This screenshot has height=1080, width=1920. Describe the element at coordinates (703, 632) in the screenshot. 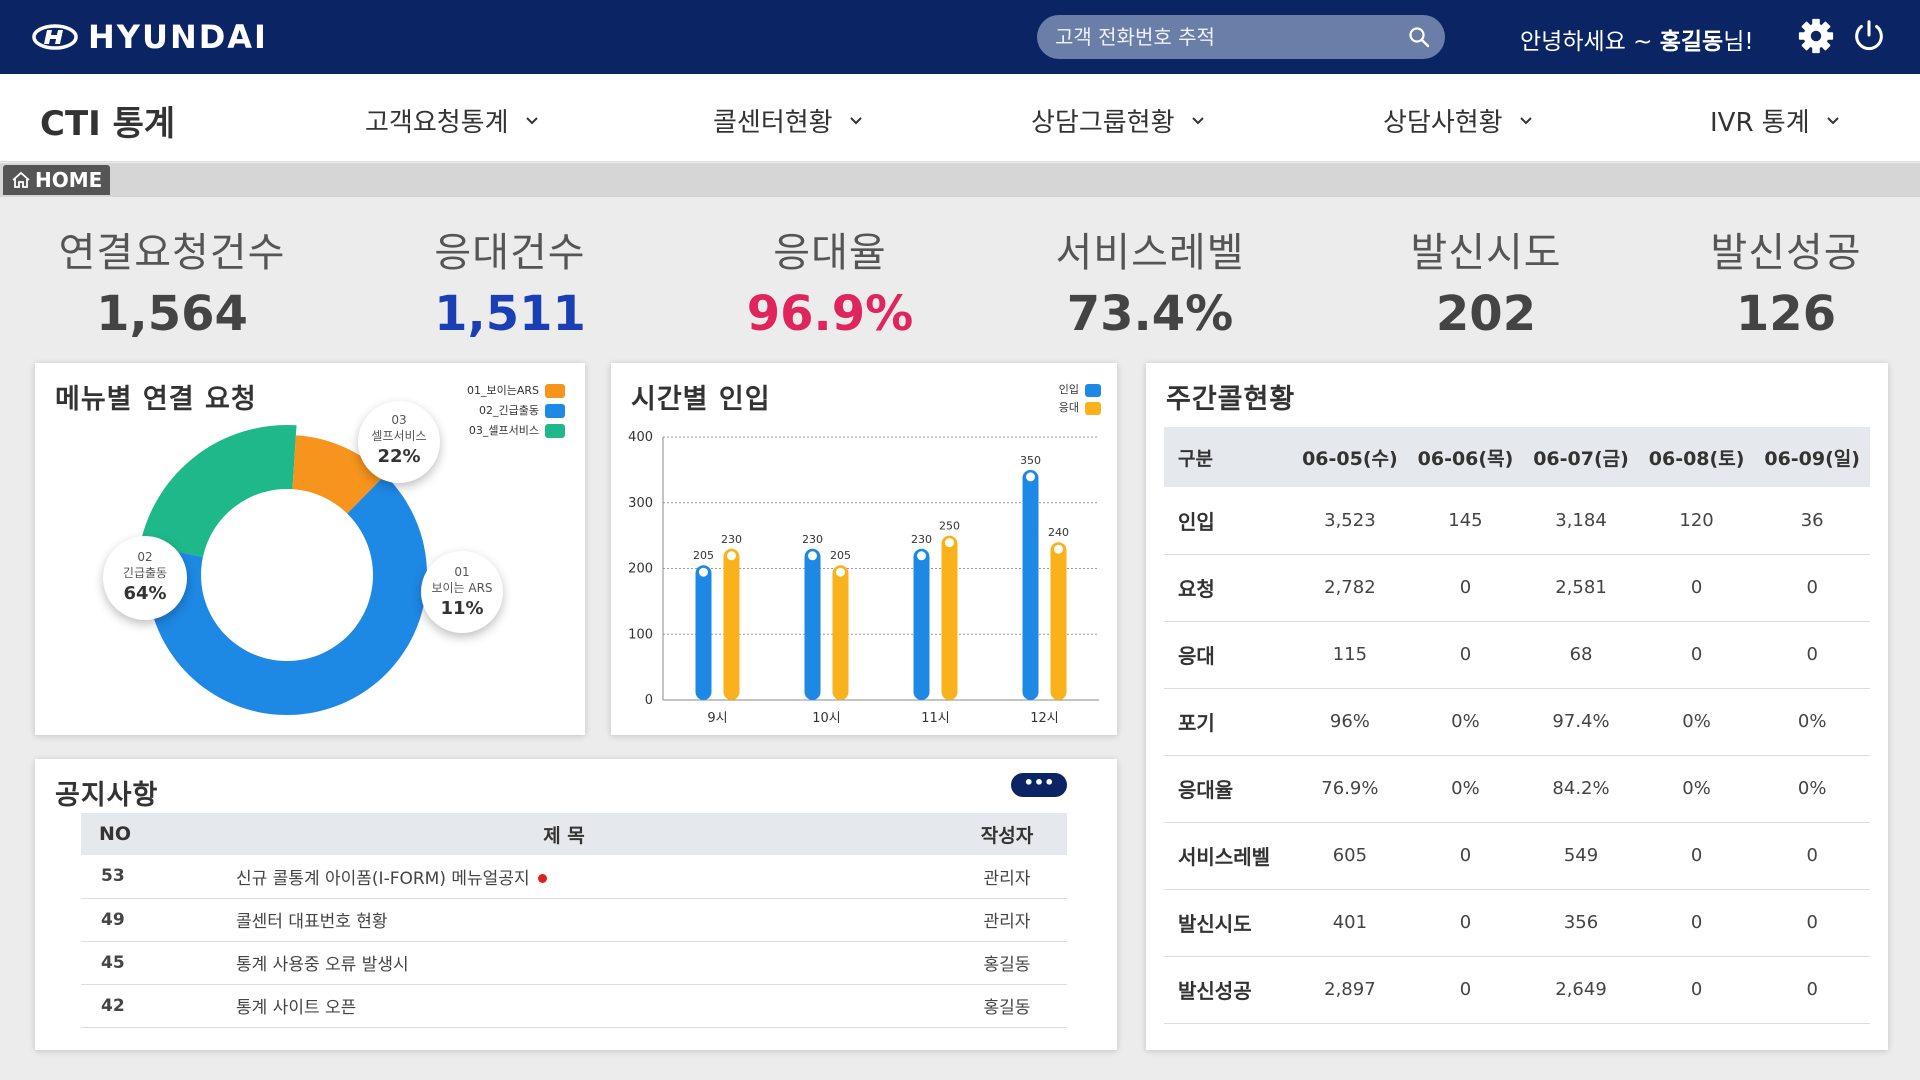

I see `bar-인입-9시` at that location.